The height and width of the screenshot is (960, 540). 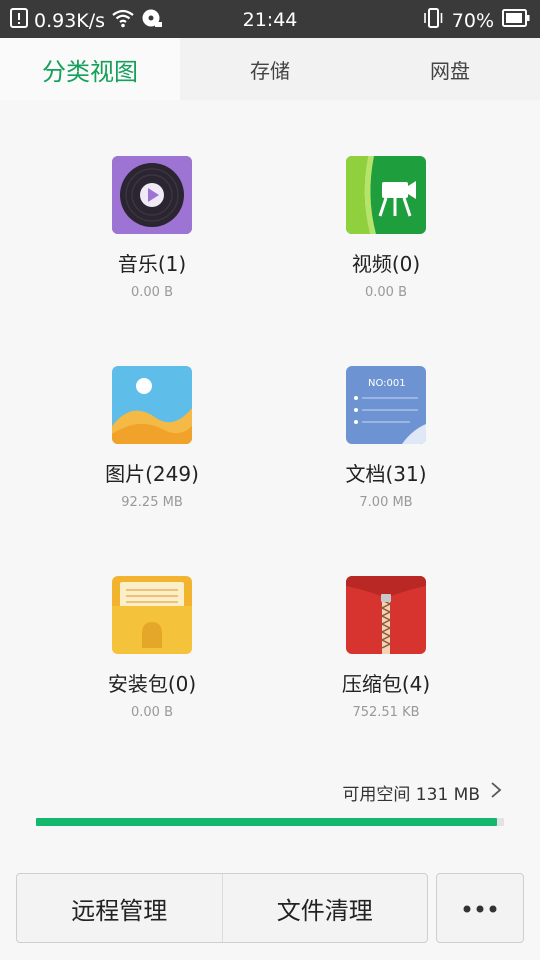 What do you see at coordinates (386, 474) in the screenshot?
I see `category-label: 文档(31)` at bounding box center [386, 474].